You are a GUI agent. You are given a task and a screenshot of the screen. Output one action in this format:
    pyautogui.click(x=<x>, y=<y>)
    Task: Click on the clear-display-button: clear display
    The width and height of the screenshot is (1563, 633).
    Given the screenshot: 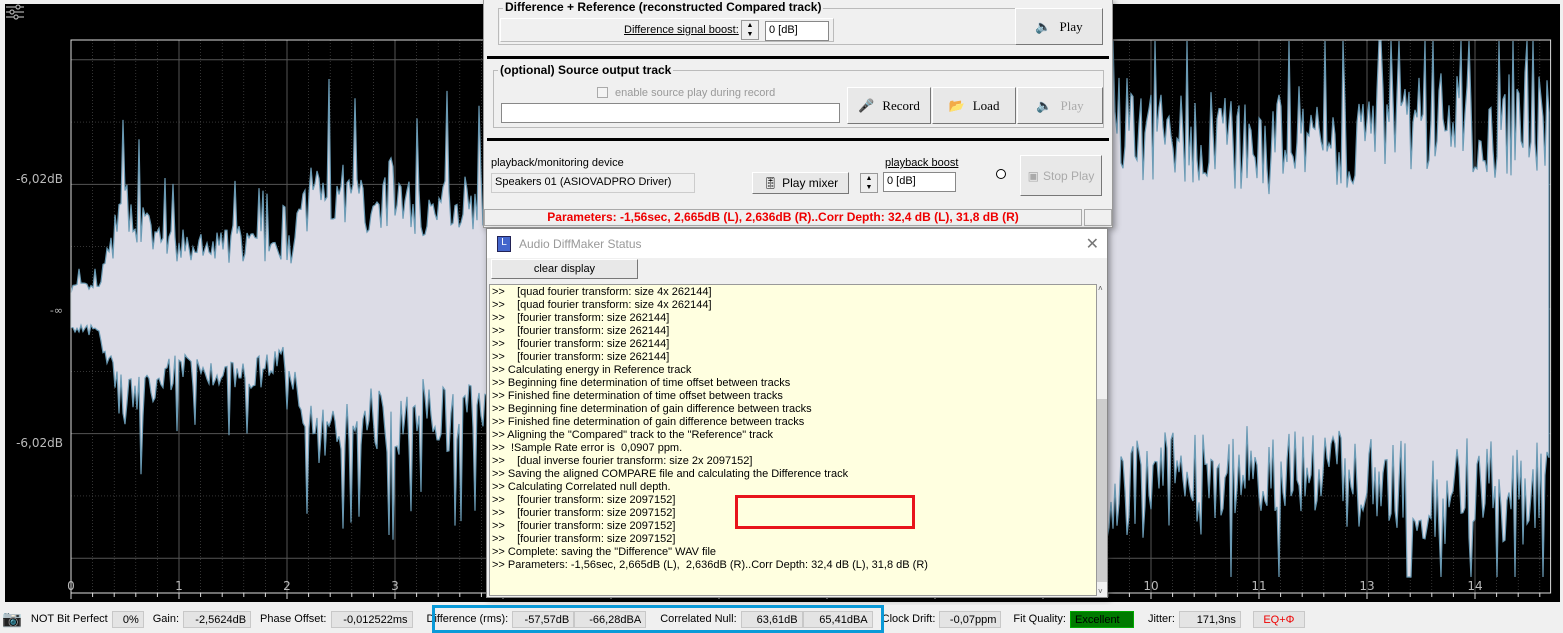 What is the action you would take?
    pyautogui.click(x=564, y=269)
    